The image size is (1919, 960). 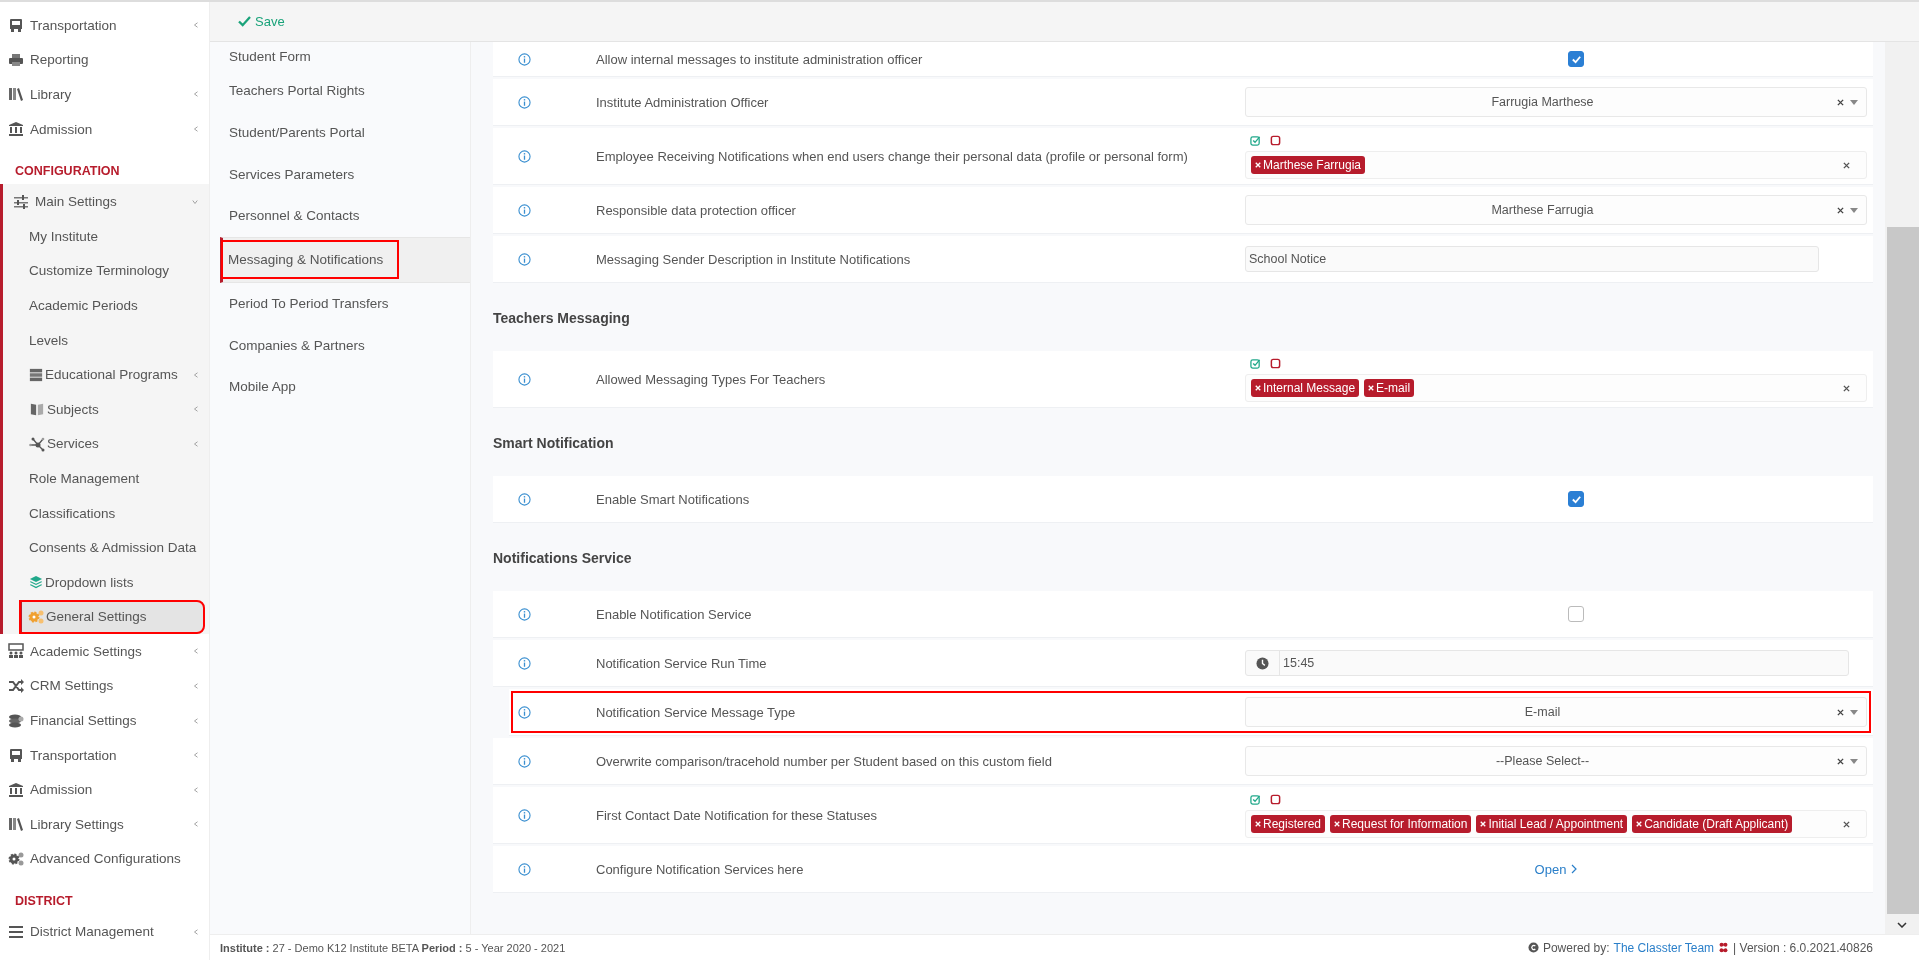 I want to click on sidebar-subitem: Services, so click(x=106, y=444).